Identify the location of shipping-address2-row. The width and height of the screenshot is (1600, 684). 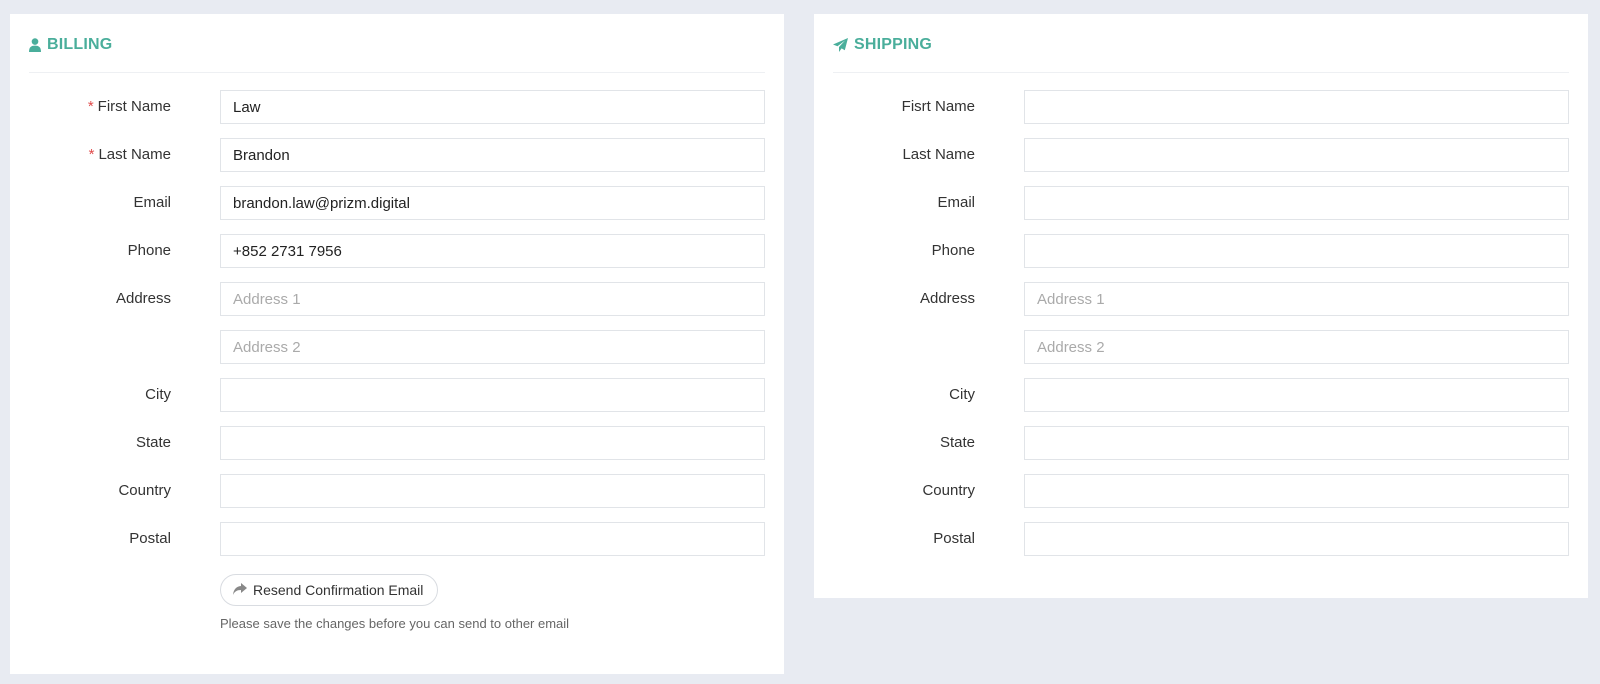
(1191, 347).